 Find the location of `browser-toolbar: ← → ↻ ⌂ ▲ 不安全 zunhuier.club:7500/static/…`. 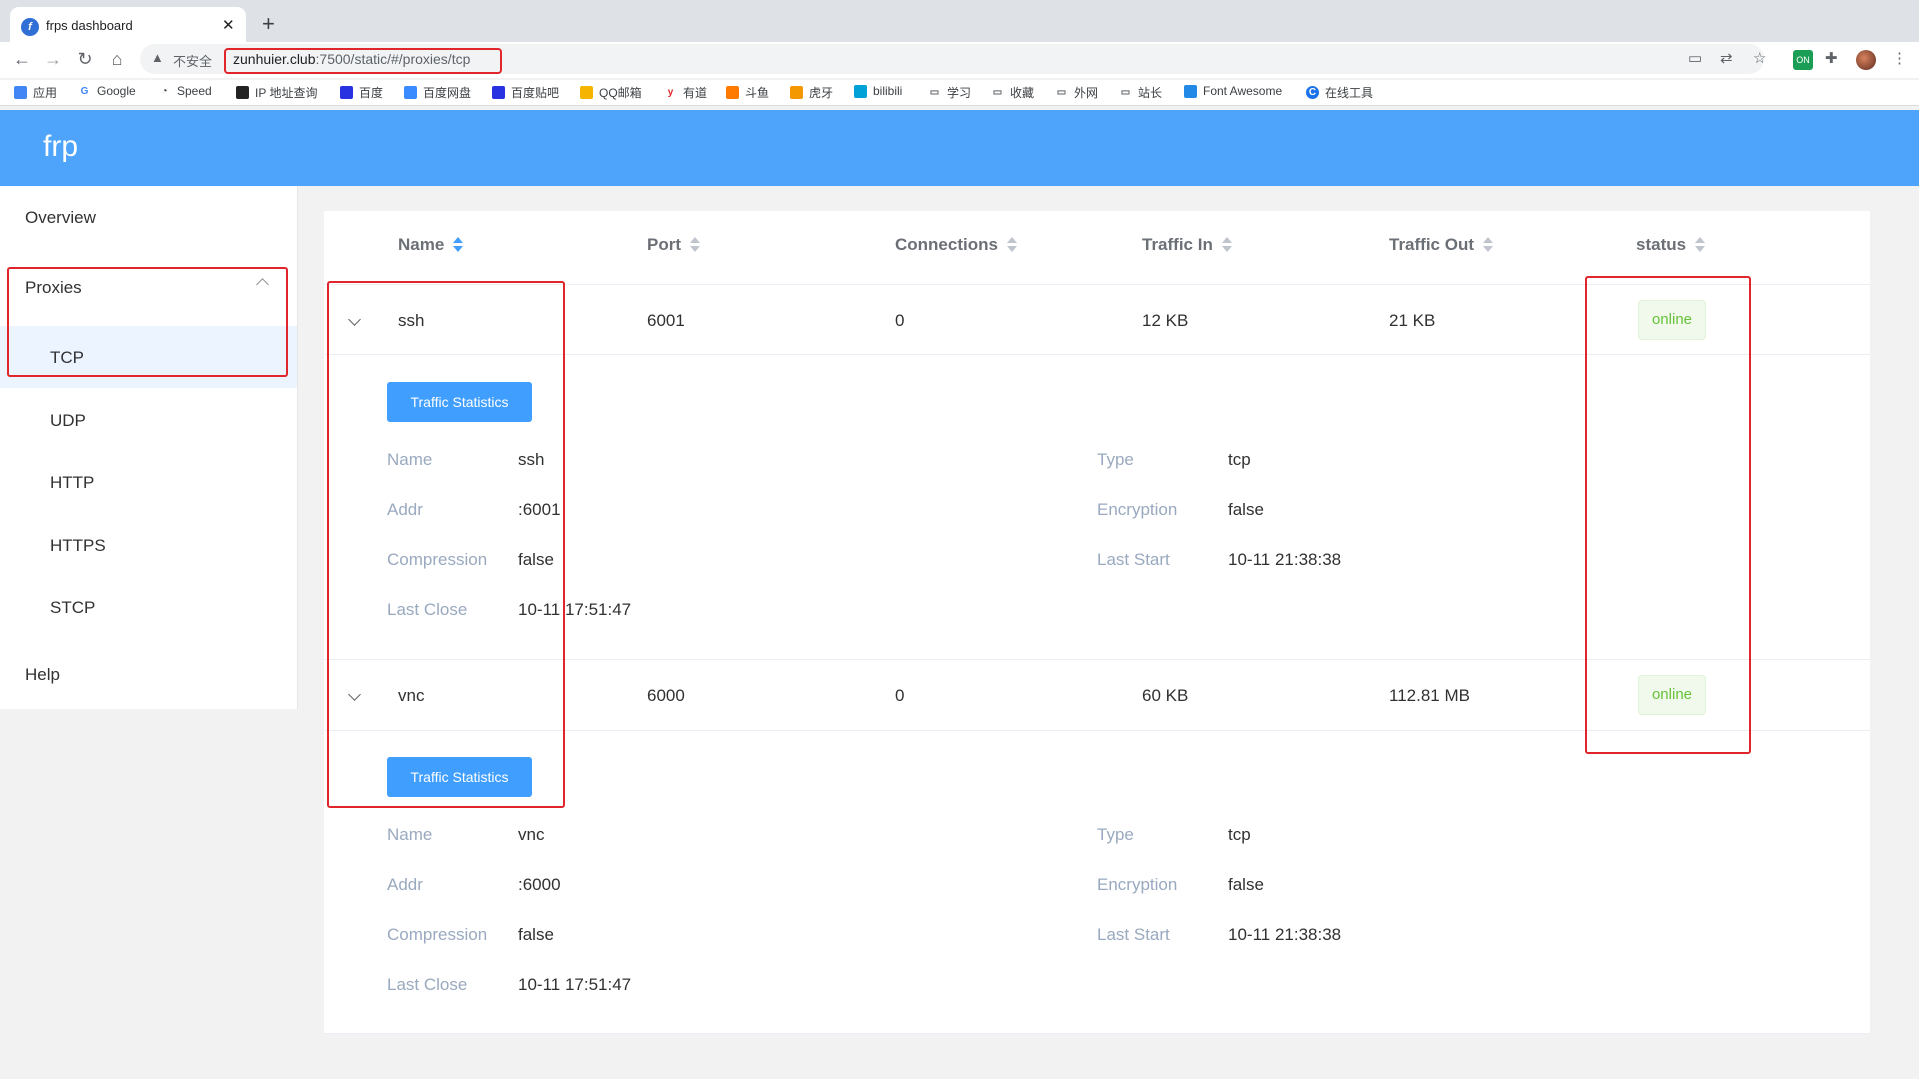

browser-toolbar: ← → ↻ ⌂ ▲ 不安全 zunhuier.club:7500/static/… is located at coordinates (959, 60).